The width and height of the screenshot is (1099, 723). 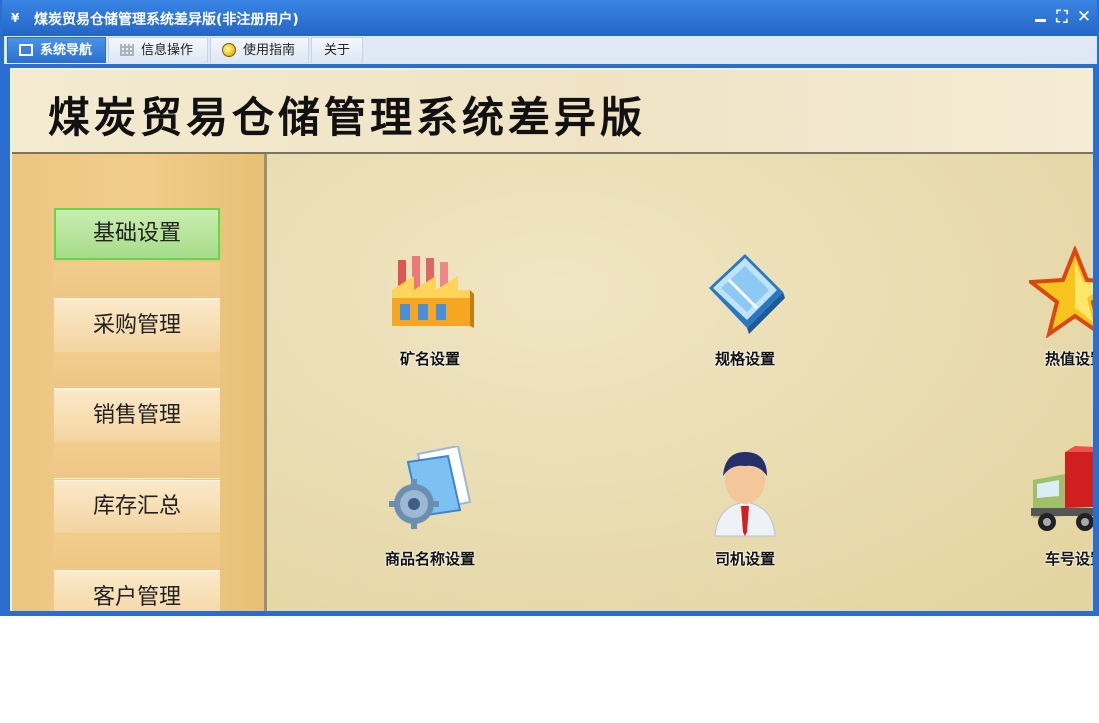 I want to click on tab-label: 系统导航, so click(x=66, y=50).